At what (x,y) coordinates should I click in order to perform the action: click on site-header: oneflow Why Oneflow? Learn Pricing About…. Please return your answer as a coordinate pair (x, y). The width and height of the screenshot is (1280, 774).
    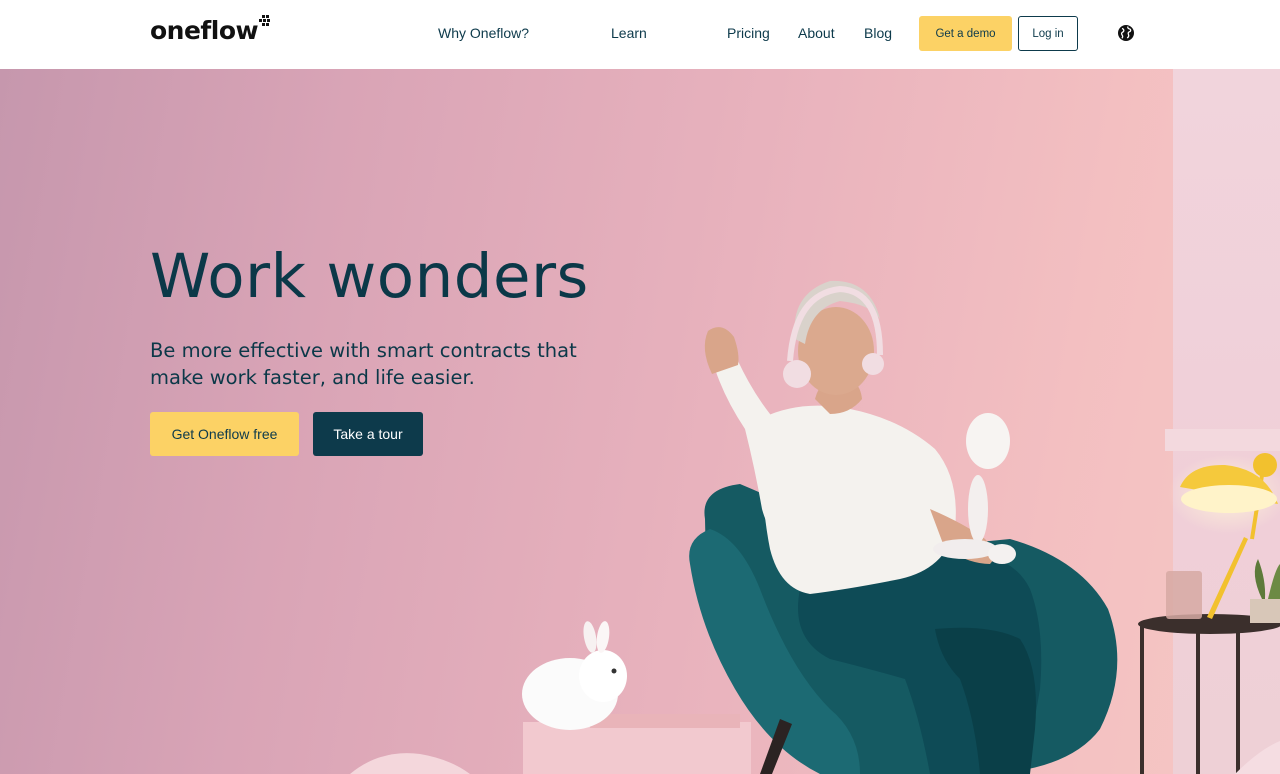
    Looking at the image, I should click on (640, 34).